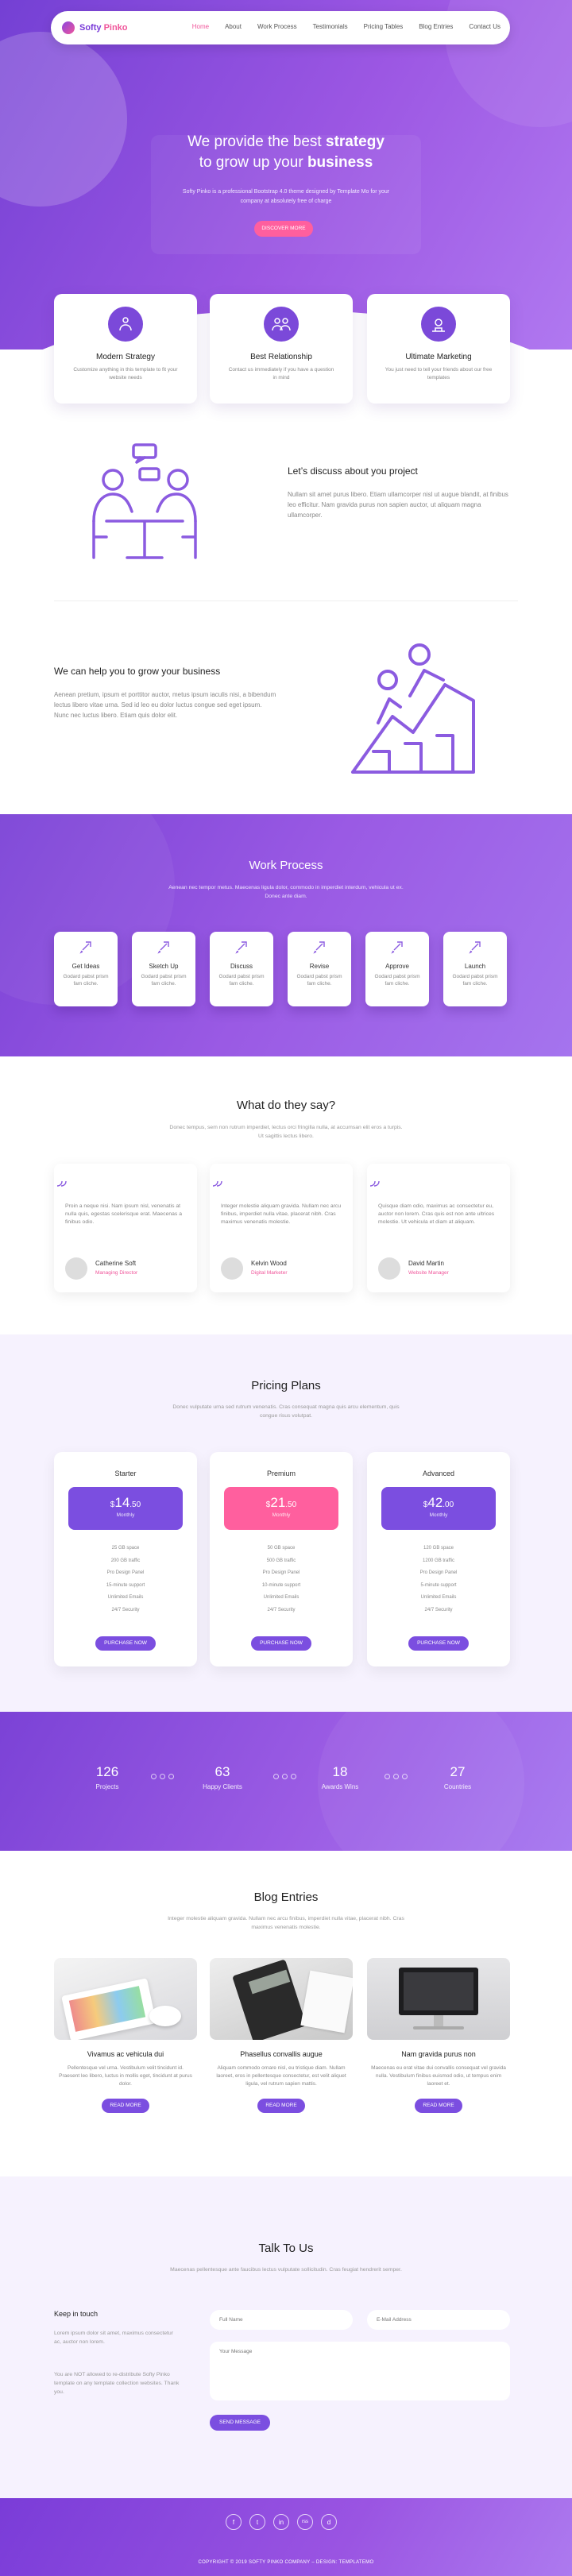 The height and width of the screenshot is (2576, 572). Describe the element at coordinates (384, 26) in the screenshot. I see `nav-pricing: Pricing Tables` at that location.